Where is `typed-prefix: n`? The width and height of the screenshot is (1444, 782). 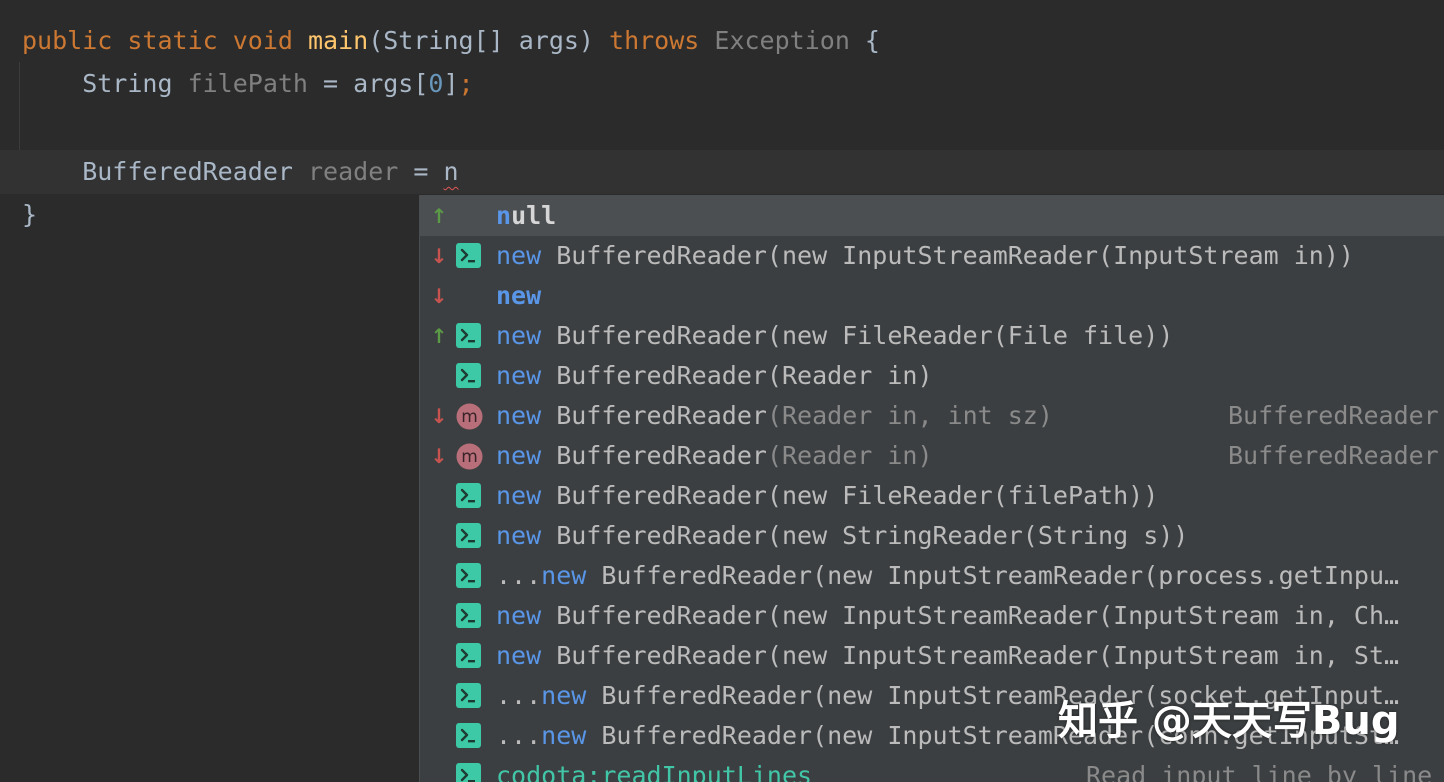
typed-prefix: n is located at coordinates (451, 171).